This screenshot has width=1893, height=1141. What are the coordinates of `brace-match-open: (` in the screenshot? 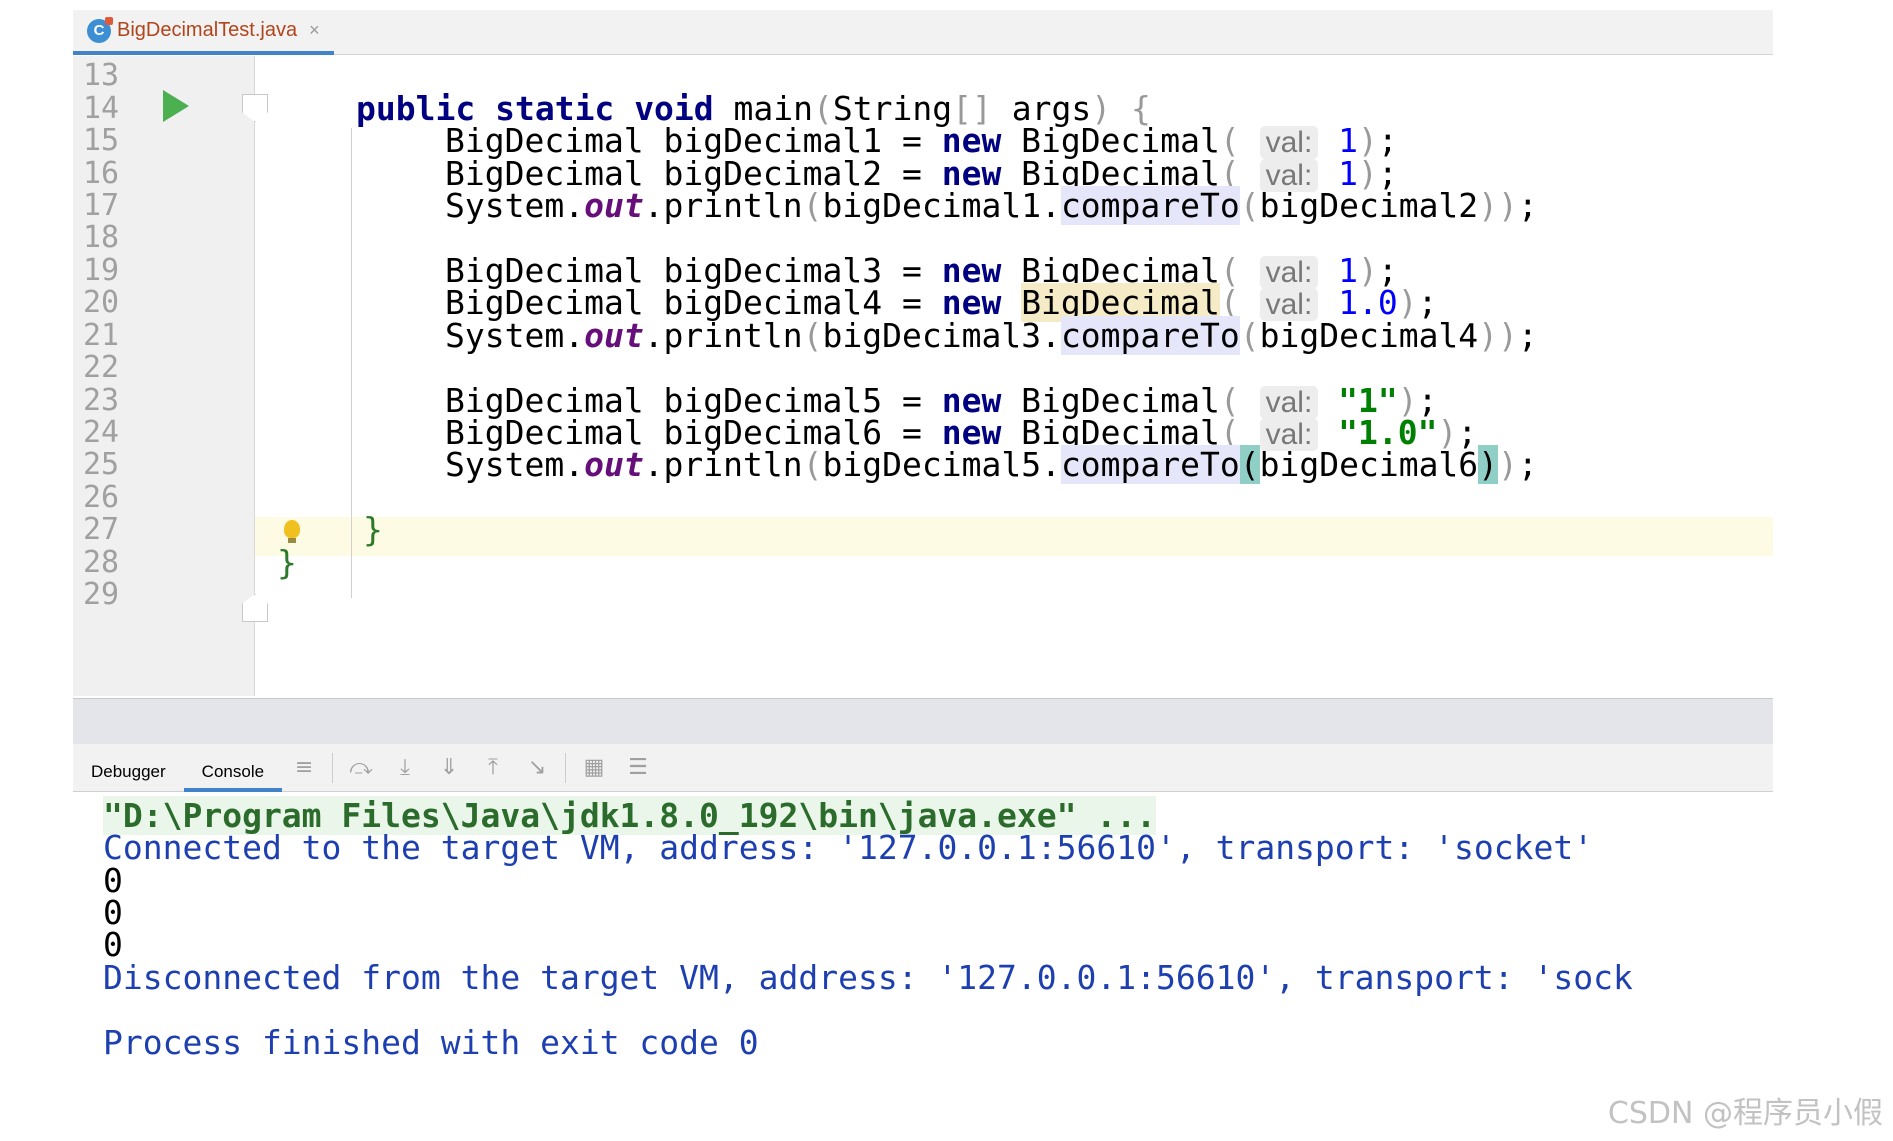 It's located at (1249, 464).